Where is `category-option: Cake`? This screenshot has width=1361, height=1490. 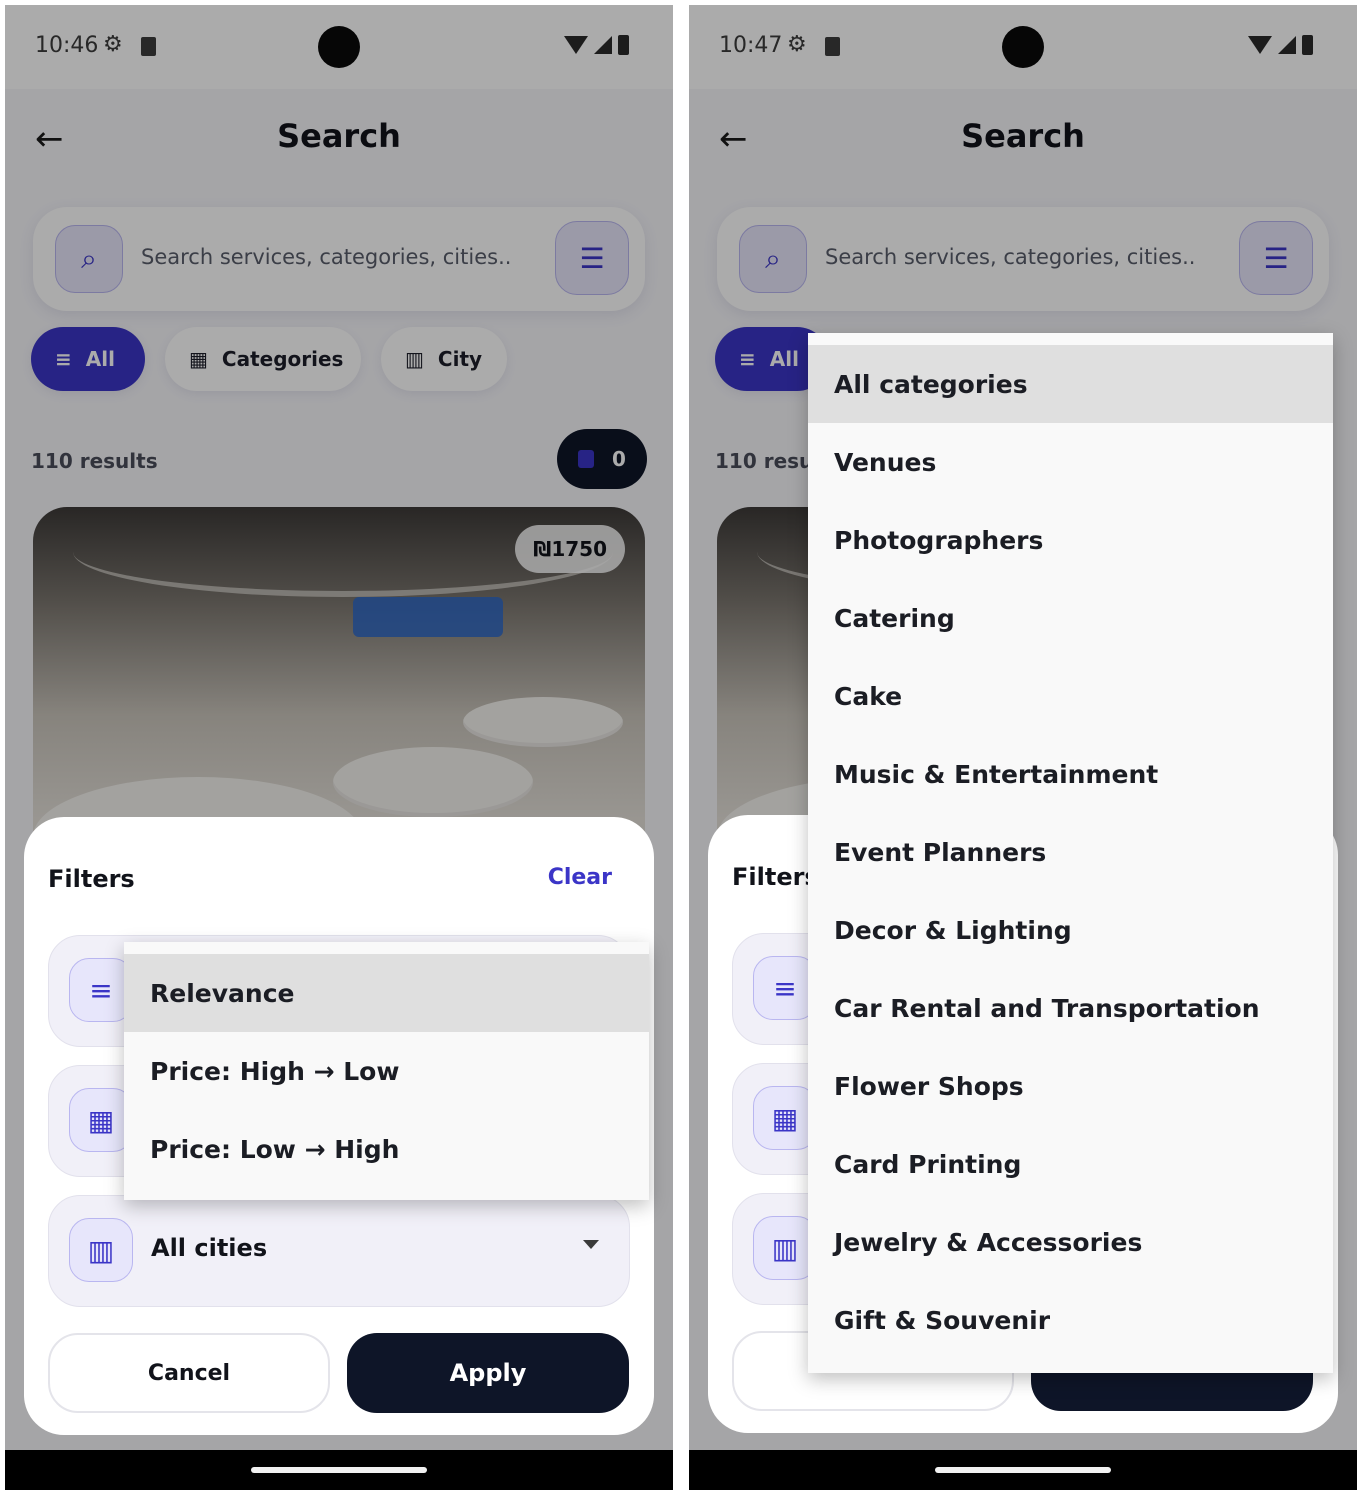 category-option: Cake is located at coordinates (1070, 696).